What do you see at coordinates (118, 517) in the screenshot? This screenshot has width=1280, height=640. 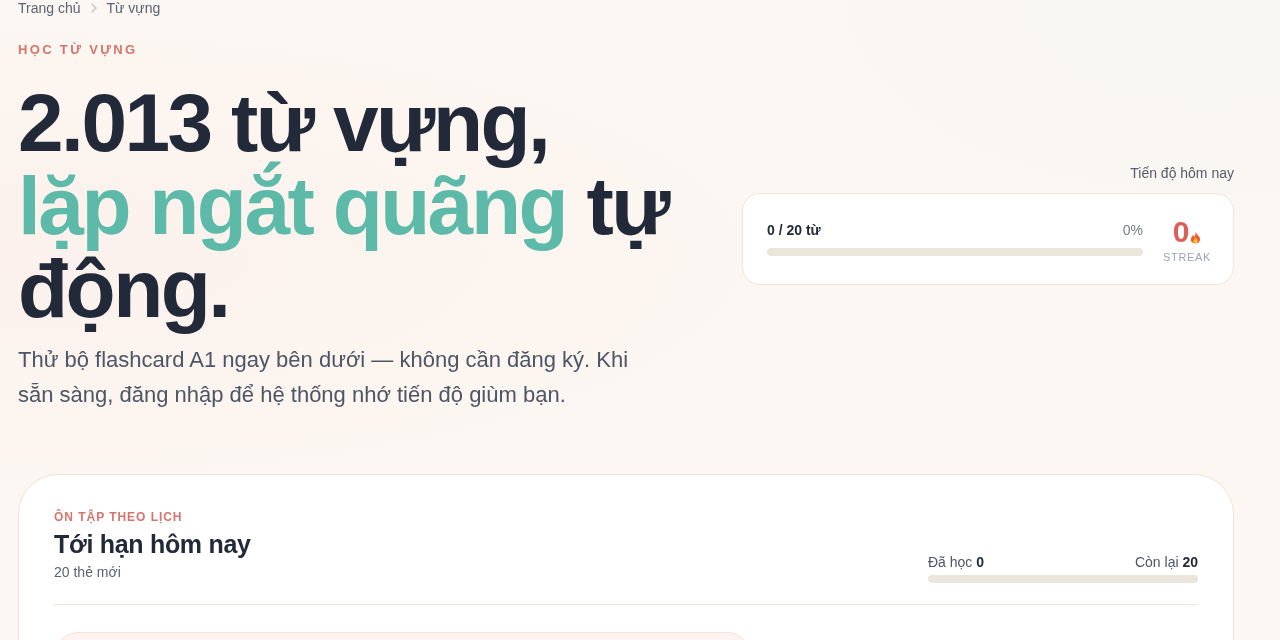 I see `section-eyebrow: ÔN TẬP THEO LỊCH` at bounding box center [118, 517].